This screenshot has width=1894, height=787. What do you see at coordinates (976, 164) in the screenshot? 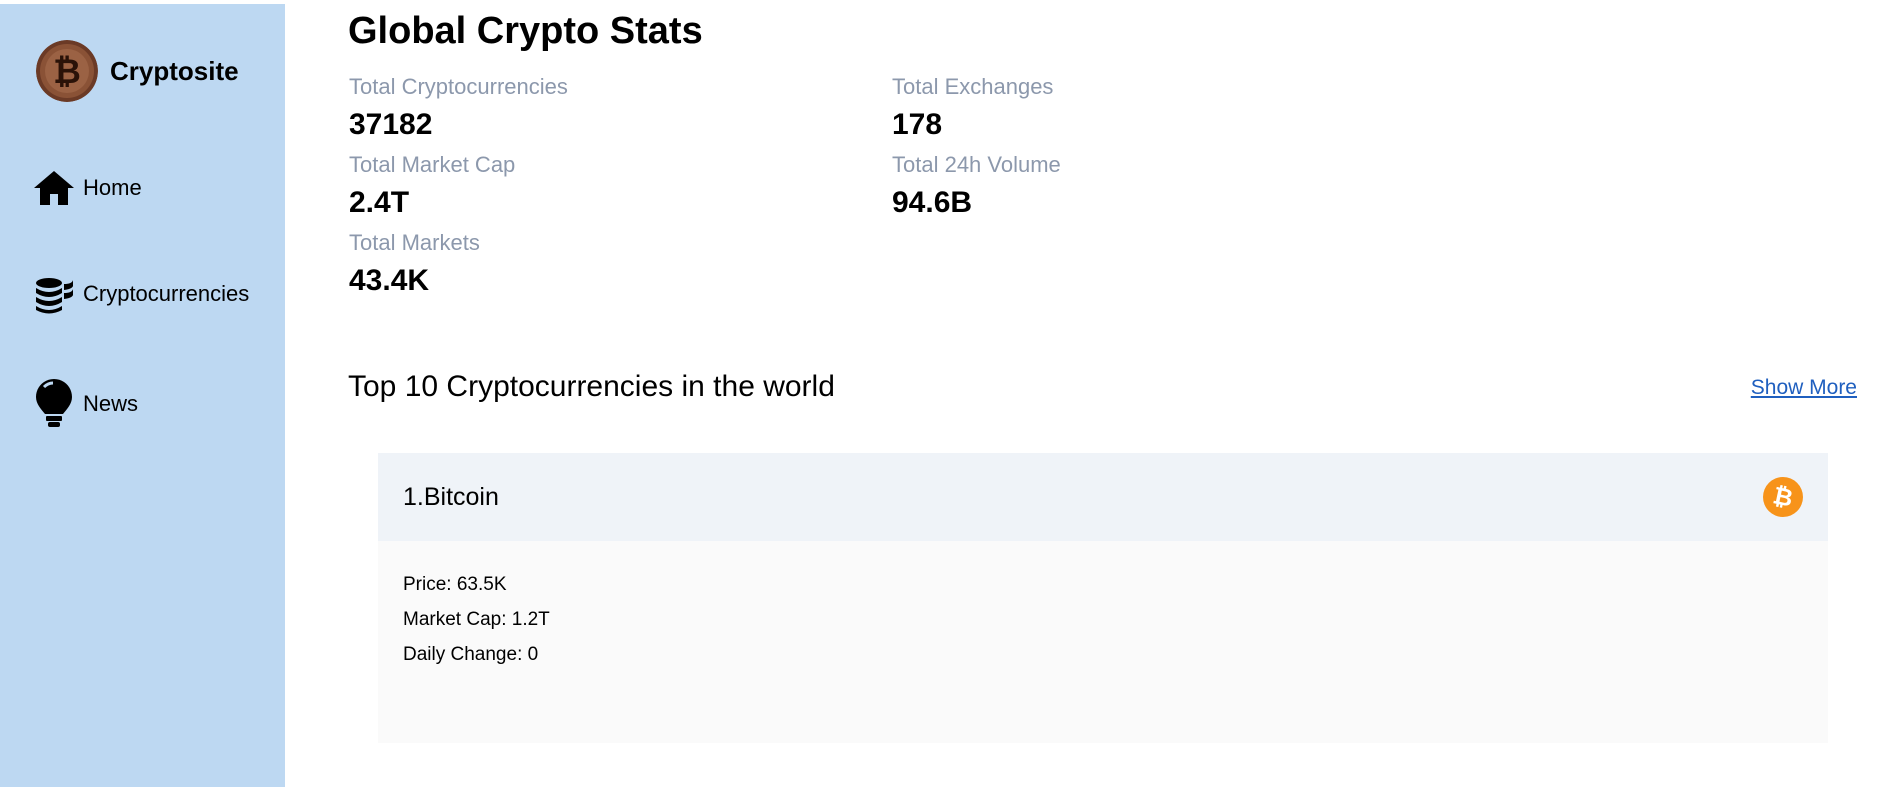
I see `stat-label: Total 24h Volume` at bounding box center [976, 164].